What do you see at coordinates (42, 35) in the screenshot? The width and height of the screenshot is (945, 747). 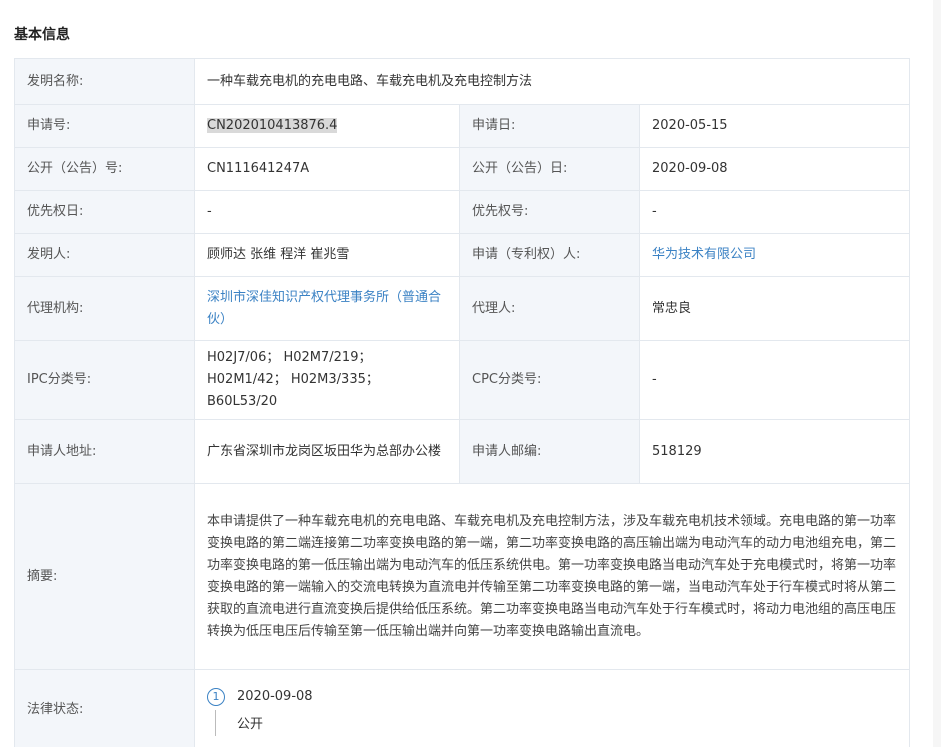 I see `section-title: 基本信息` at bounding box center [42, 35].